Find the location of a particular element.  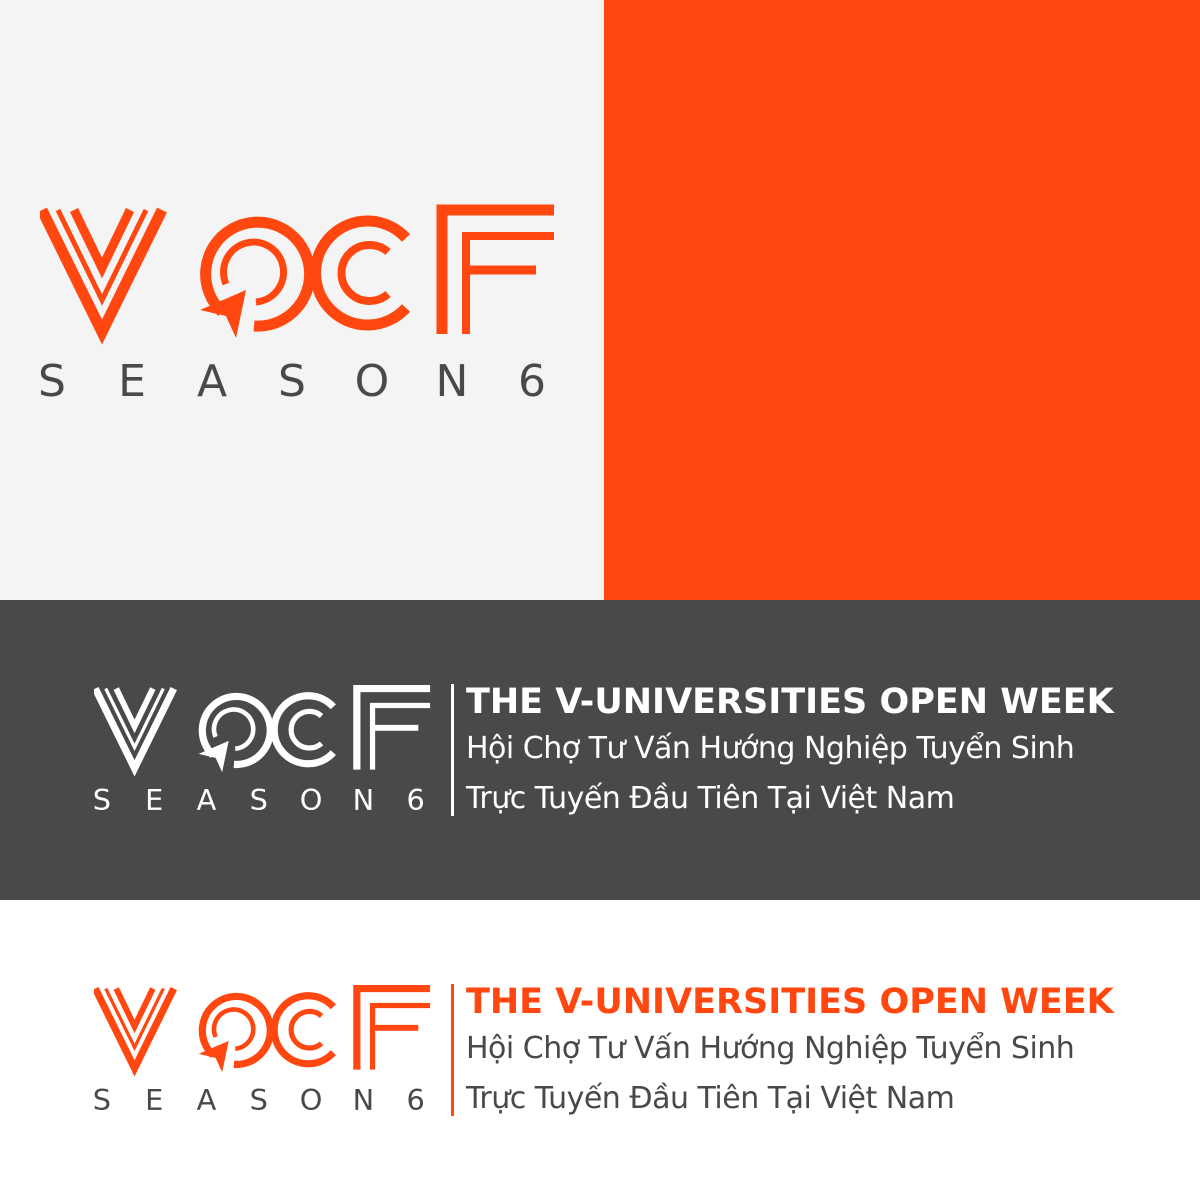

vocf-logo-white-small: SEASON6 is located at coordinates (262, 750).